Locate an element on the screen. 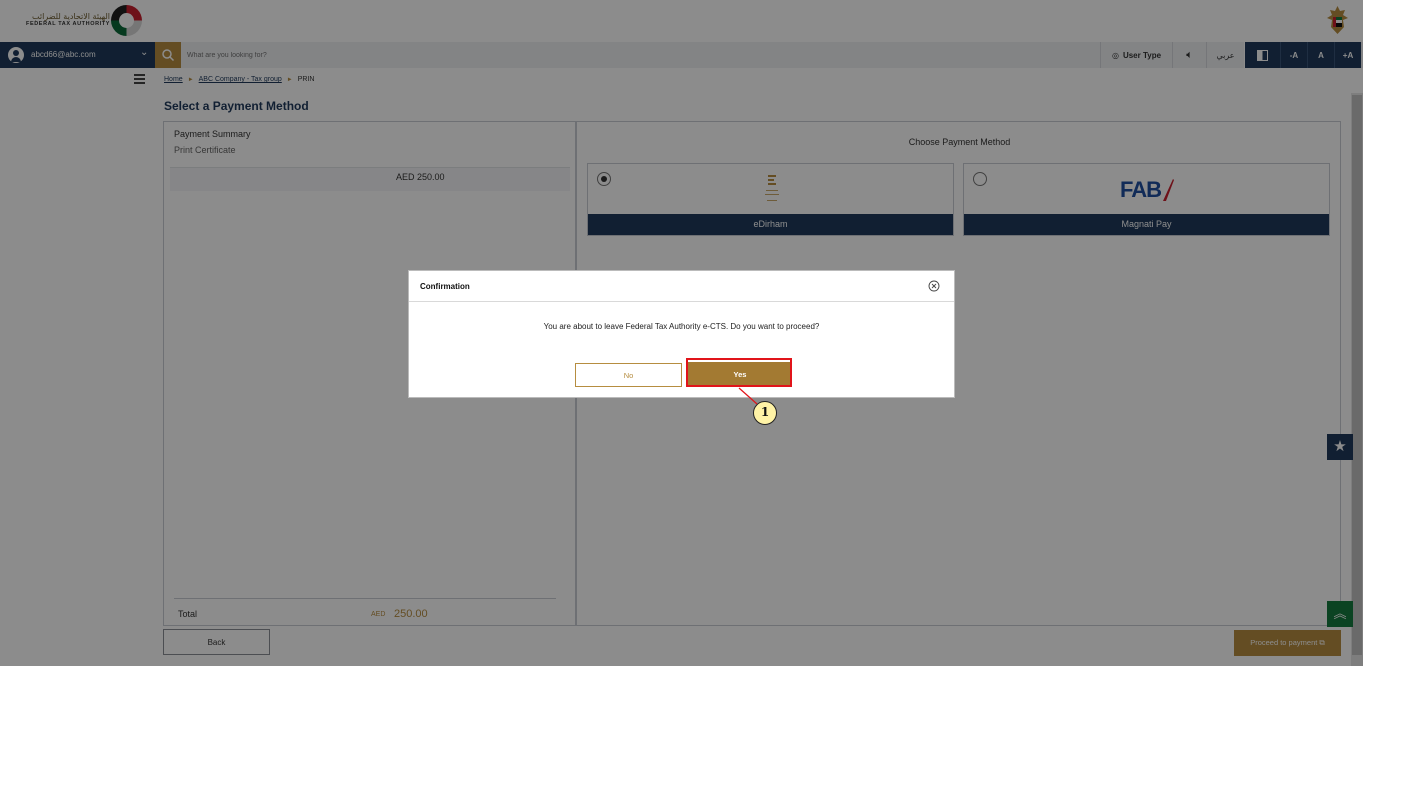 Image resolution: width=1414 pixels, height=801 pixels. step-marker: 1 is located at coordinates (765, 413).